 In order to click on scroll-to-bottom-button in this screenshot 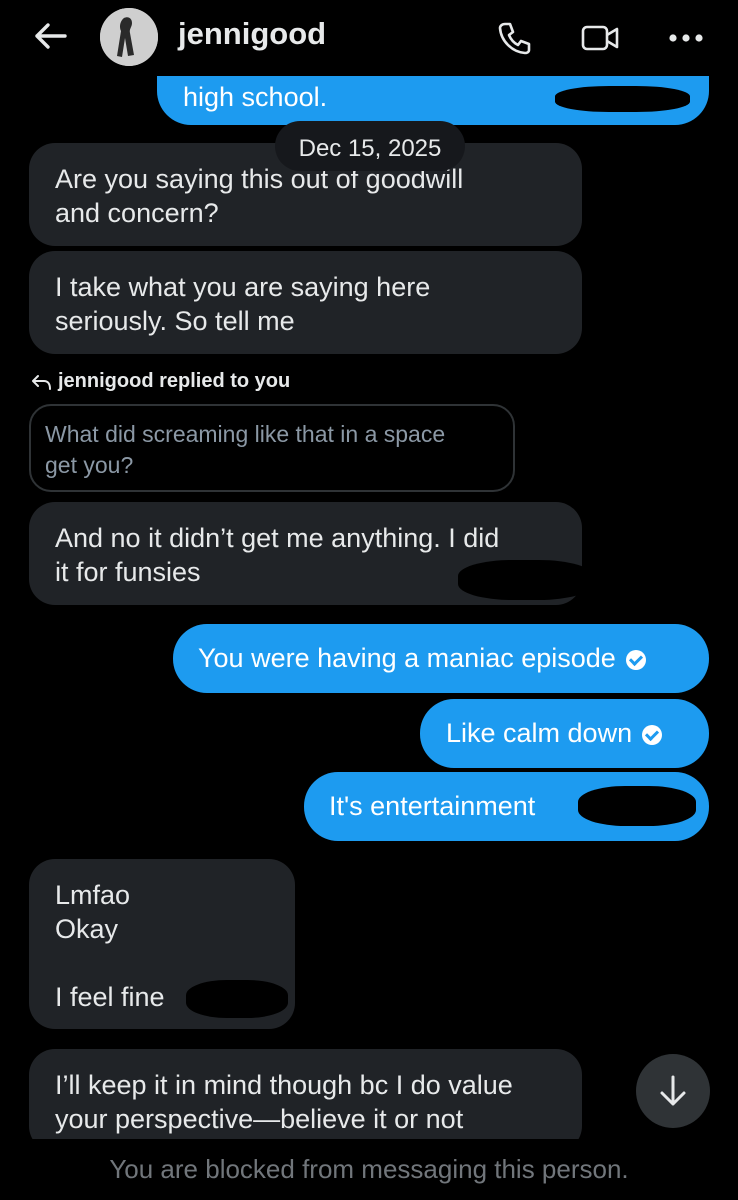, I will do `click(673, 1091)`.